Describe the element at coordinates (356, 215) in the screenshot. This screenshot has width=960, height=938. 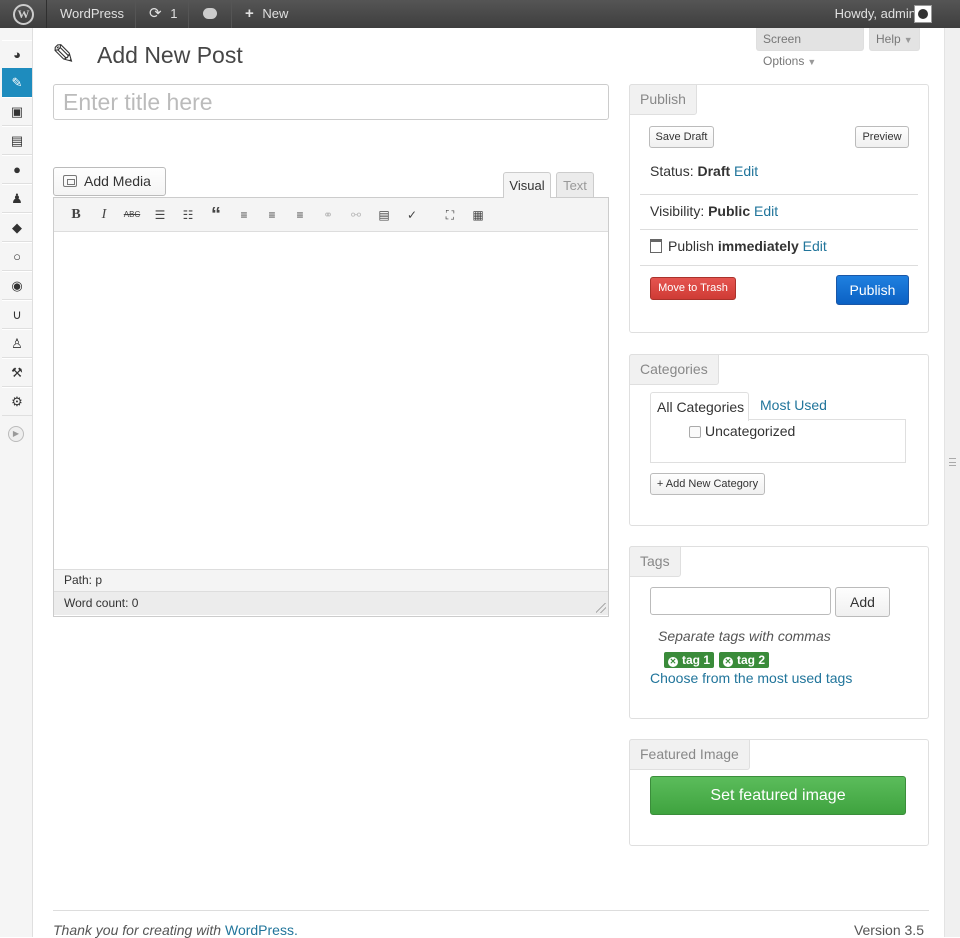
I see `unlink-icon: ⚯` at that location.